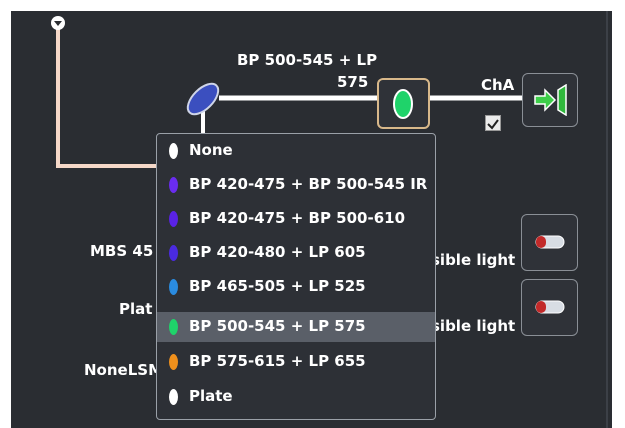 This screenshot has height=428, width=625. I want to click on filter-option-label: BP 465-505 + LP 525, so click(277, 286).